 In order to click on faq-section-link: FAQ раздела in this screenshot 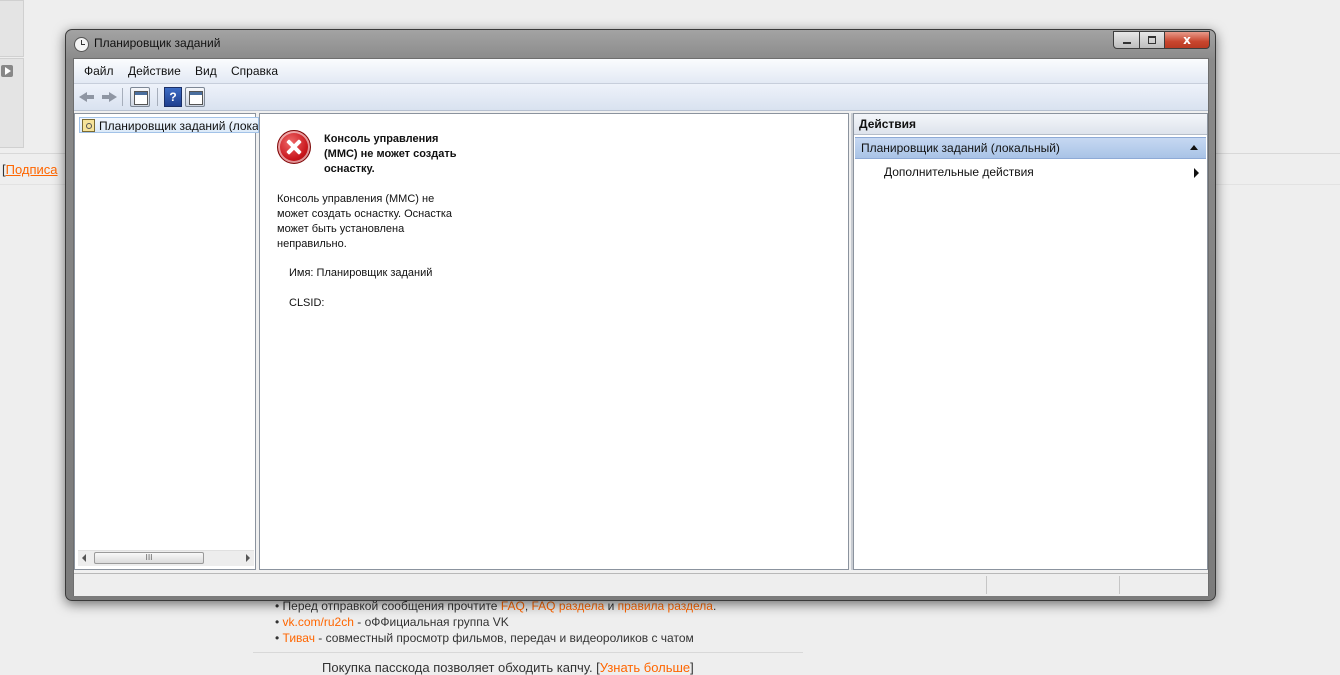, I will do `click(568, 606)`.